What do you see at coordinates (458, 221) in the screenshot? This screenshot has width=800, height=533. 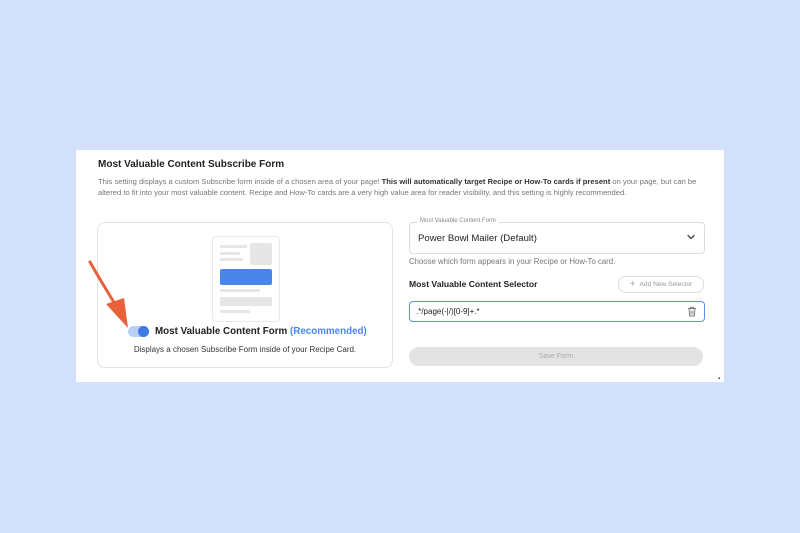 I see `form-select-legend: Most Valuable Content Form` at bounding box center [458, 221].